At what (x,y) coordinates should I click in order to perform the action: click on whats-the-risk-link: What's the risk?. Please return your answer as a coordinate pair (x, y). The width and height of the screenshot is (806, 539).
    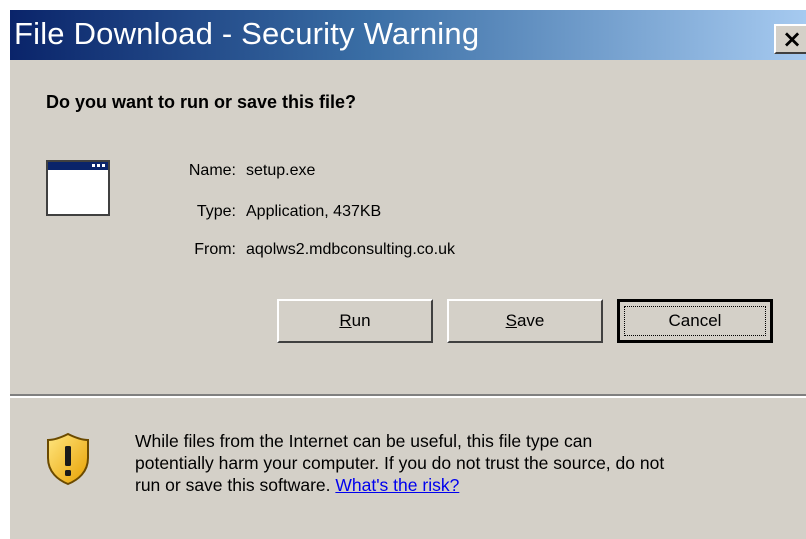
    Looking at the image, I should click on (397, 485).